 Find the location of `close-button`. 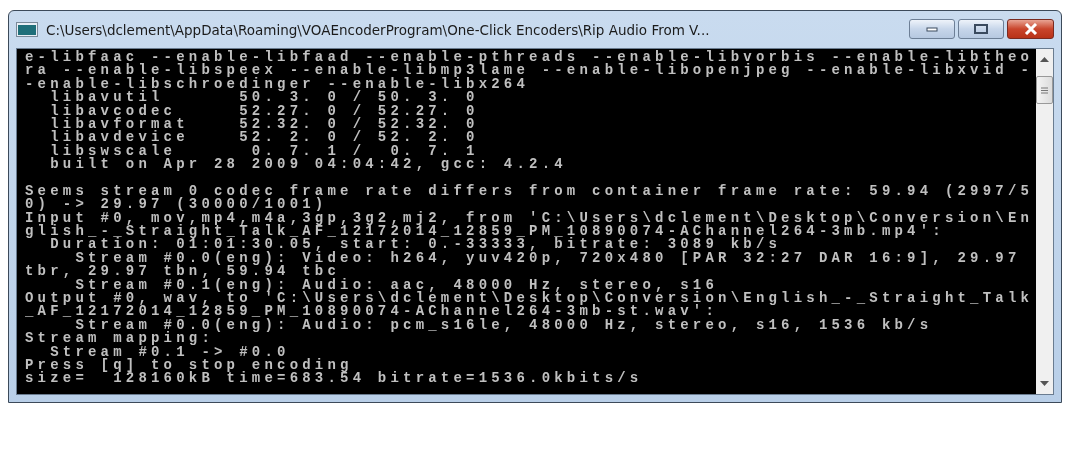

close-button is located at coordinates (1030, 29).